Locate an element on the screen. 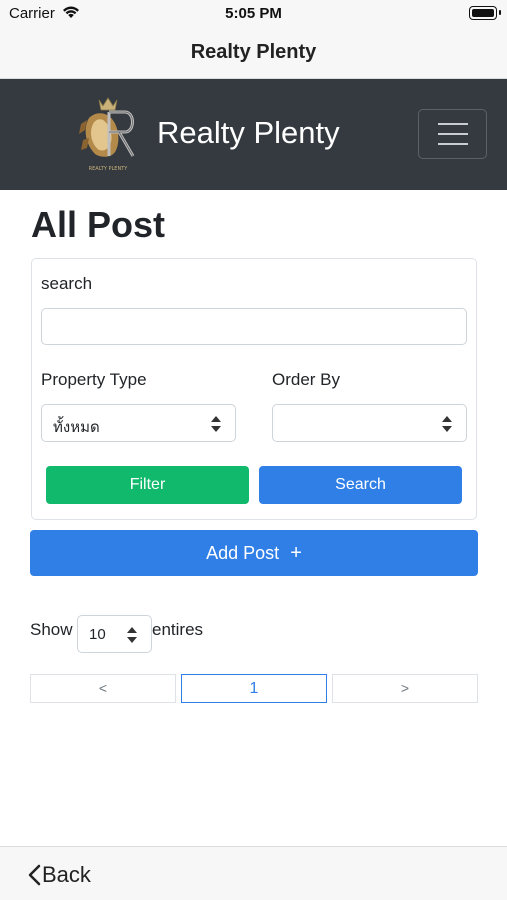 The height and width of the screenshot is (900, 507). pagination-prev-button: < is located at coordinates (103, 688).